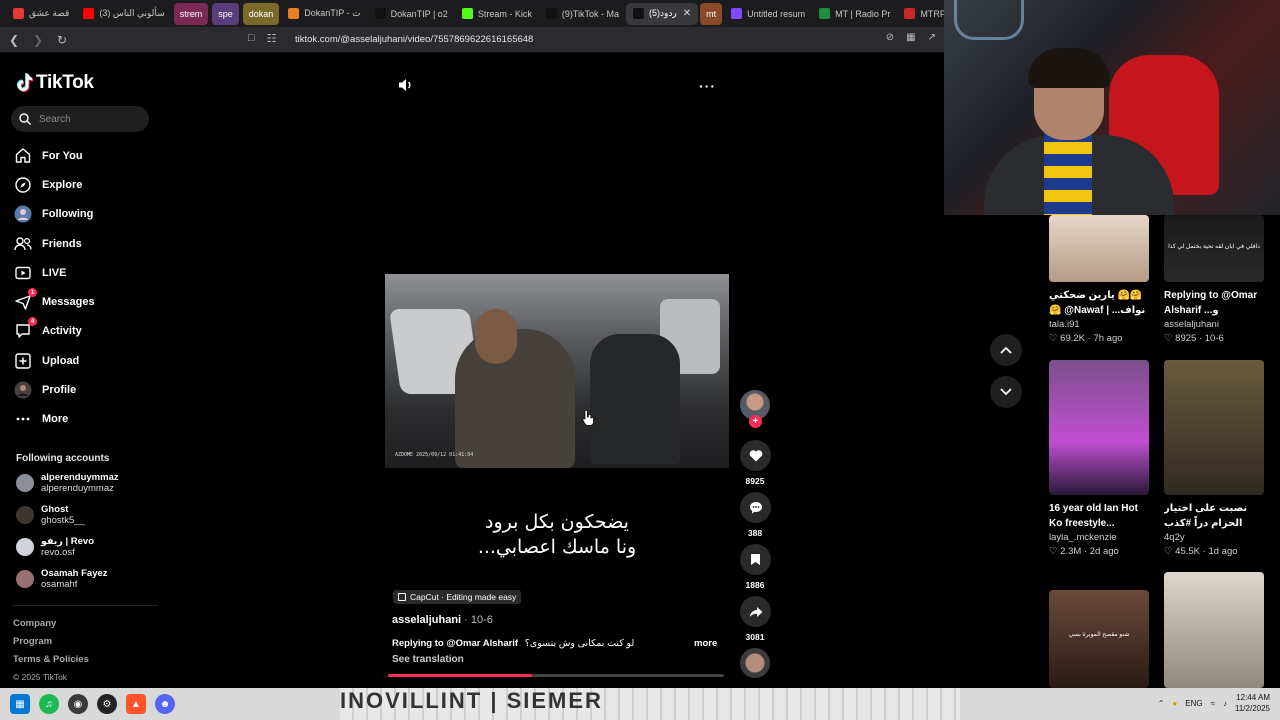 This screenshot has width=1280, height=720. I want to click on sidebar-item-profile: Profile, so click(54, 389).